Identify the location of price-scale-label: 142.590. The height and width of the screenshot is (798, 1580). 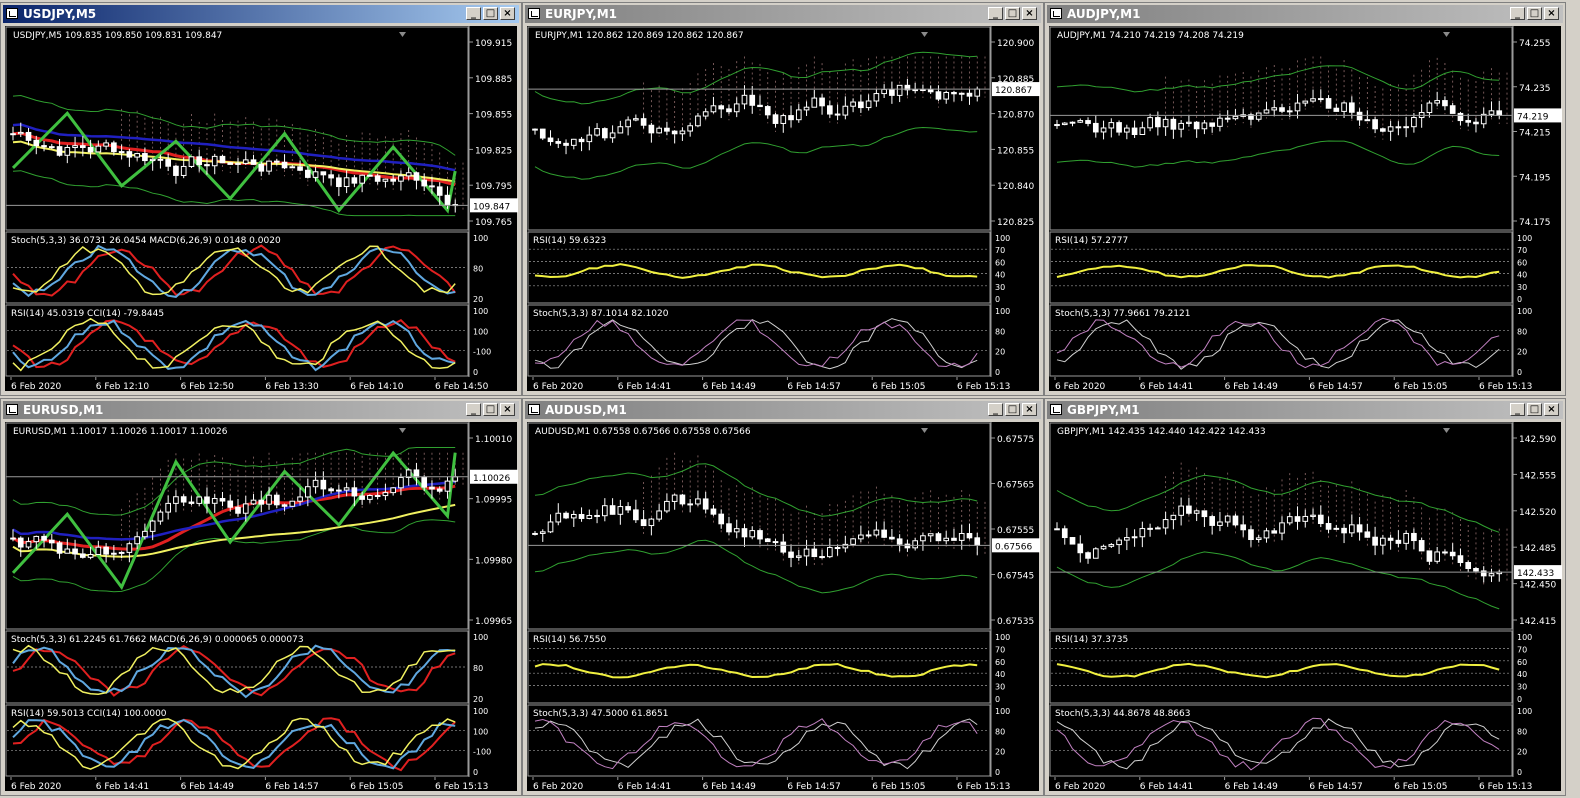
(1537, 440).